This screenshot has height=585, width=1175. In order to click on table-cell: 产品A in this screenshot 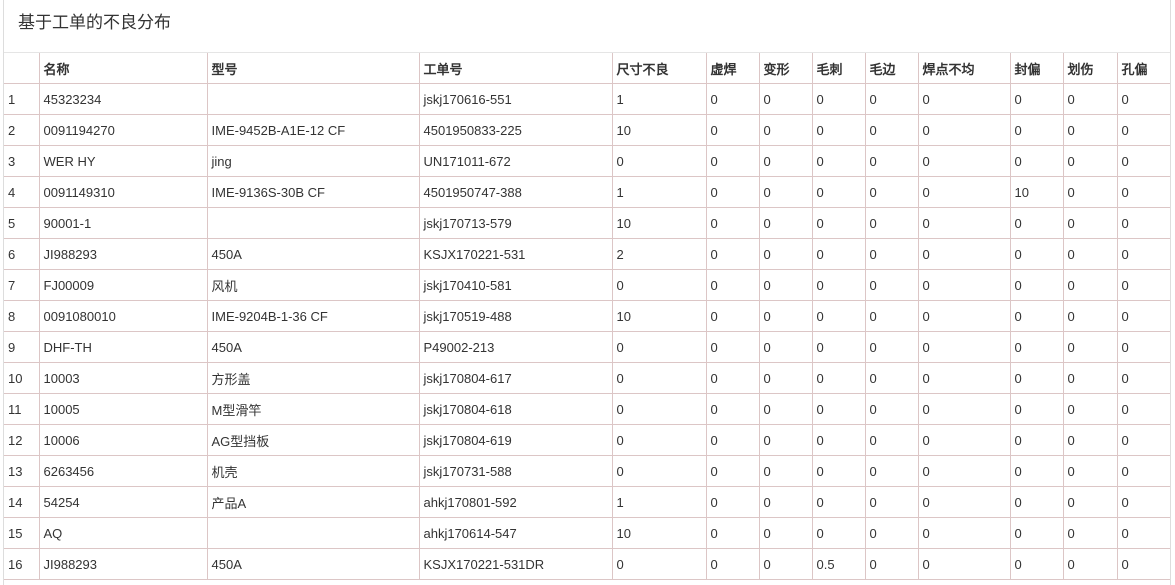, I will do `click(313, 502)`.